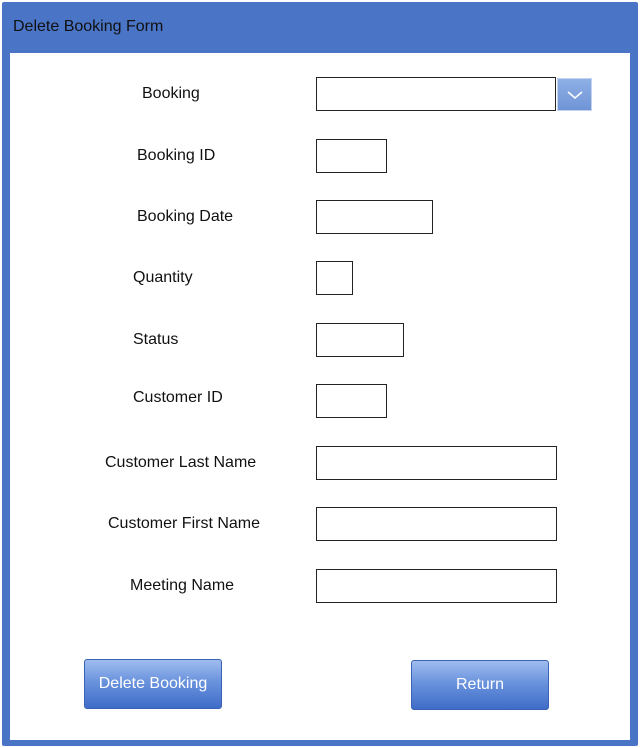 This screenshot has width=640, height=748. What do you see at coordinates (163, 277) in the screenshot?
I see `quantity-label: Quantity` at bounding box center [163, 277].